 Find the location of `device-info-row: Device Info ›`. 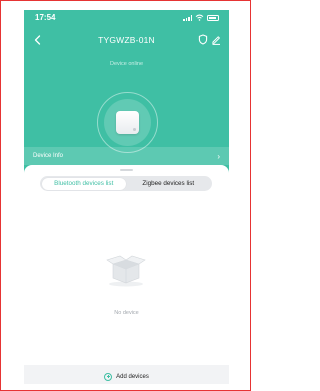

device-info-row: Device Info › is located at coordinates (126, 156).